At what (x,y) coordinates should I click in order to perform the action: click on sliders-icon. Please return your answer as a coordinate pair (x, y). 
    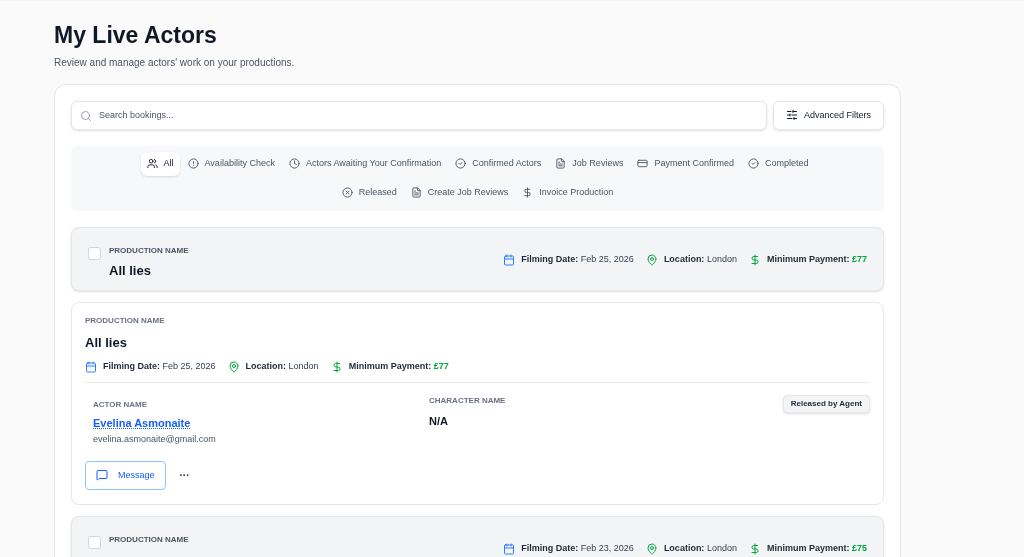
    Looking at the image, I should click on (791, 115).